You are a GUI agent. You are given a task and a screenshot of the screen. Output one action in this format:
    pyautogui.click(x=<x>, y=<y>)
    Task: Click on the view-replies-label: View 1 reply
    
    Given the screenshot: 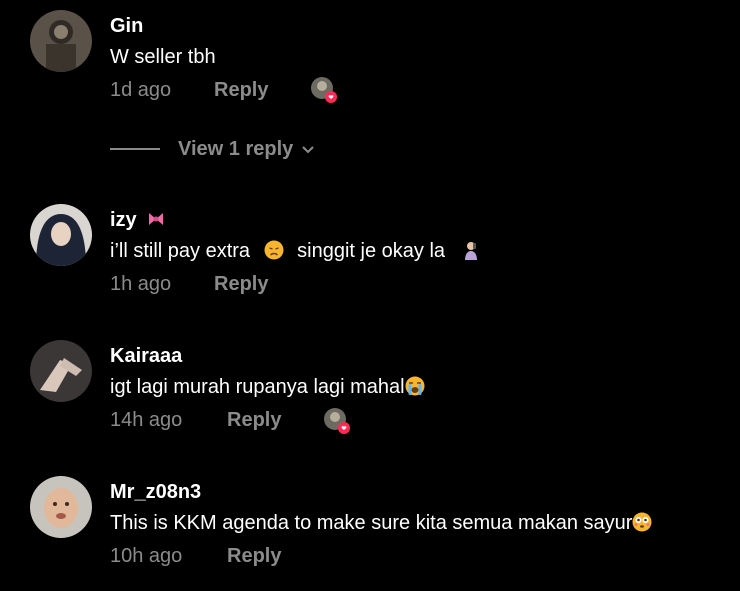 What is the action you would take?
    pyautogui.click(x=236, y=148)
    